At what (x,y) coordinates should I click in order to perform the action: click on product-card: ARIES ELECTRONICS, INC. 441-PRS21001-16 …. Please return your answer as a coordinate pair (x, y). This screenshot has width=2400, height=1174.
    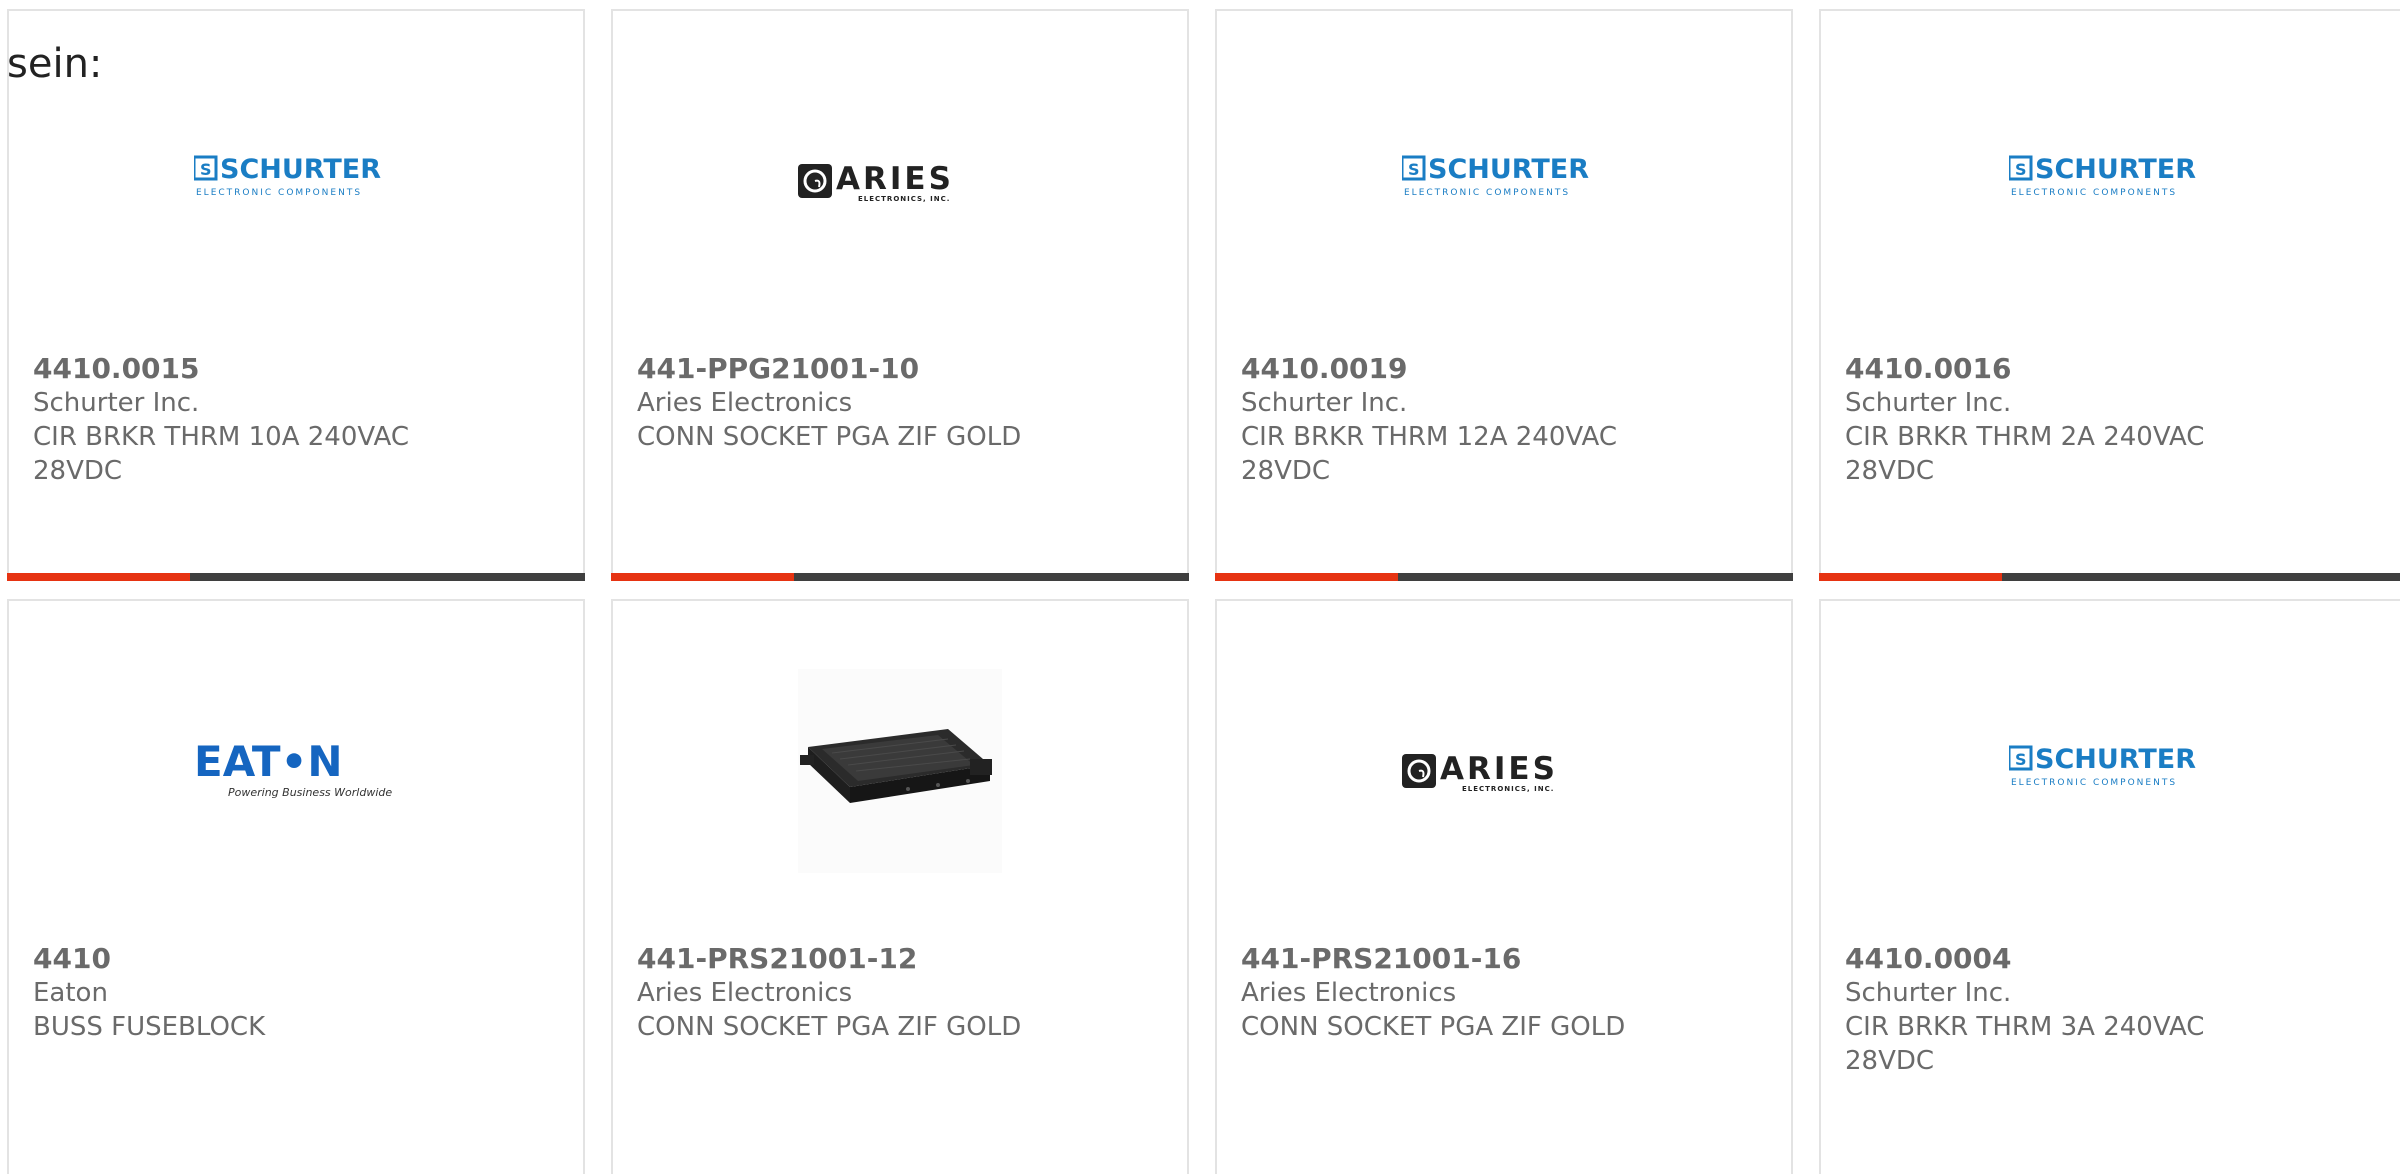
    Looking at the image, I should click on (1504, 886).